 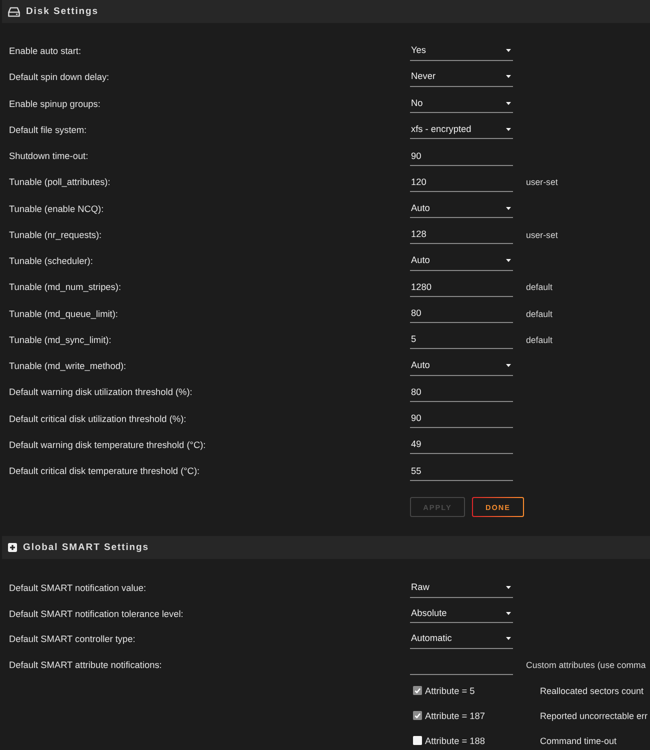 What do you see at coordinates (108, 445) in the screenshot?
I see `setting-label: Default warning disk temperature threshold (°C):` at bounding box center [108, 445].